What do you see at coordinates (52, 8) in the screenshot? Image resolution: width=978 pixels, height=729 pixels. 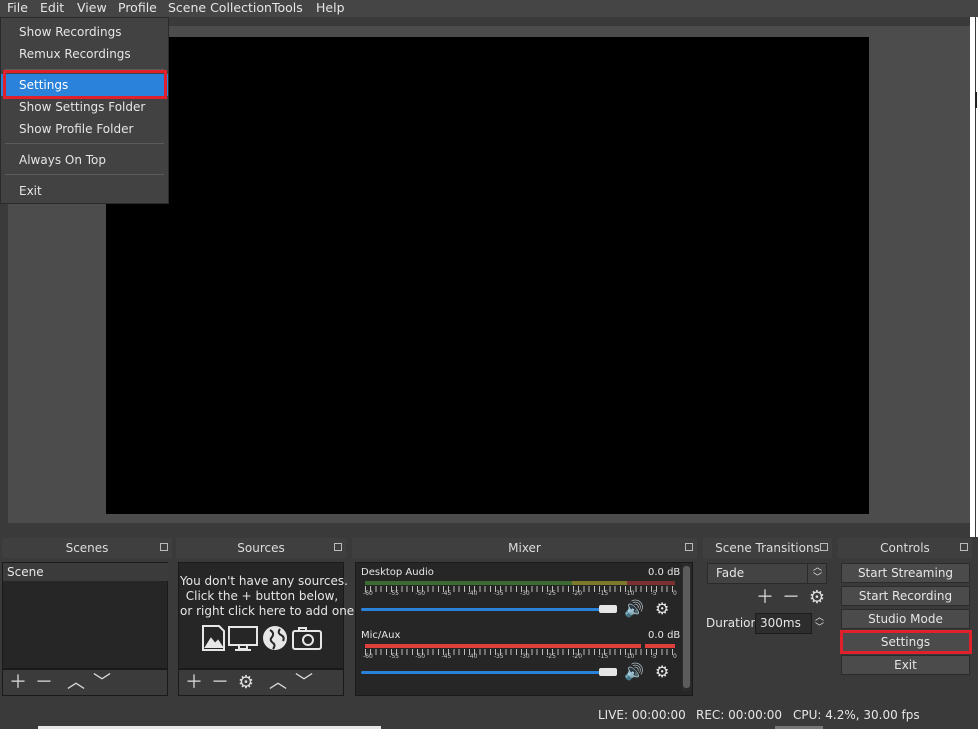 I see `menu-edit: Edit` at bounding box center [52, 8].